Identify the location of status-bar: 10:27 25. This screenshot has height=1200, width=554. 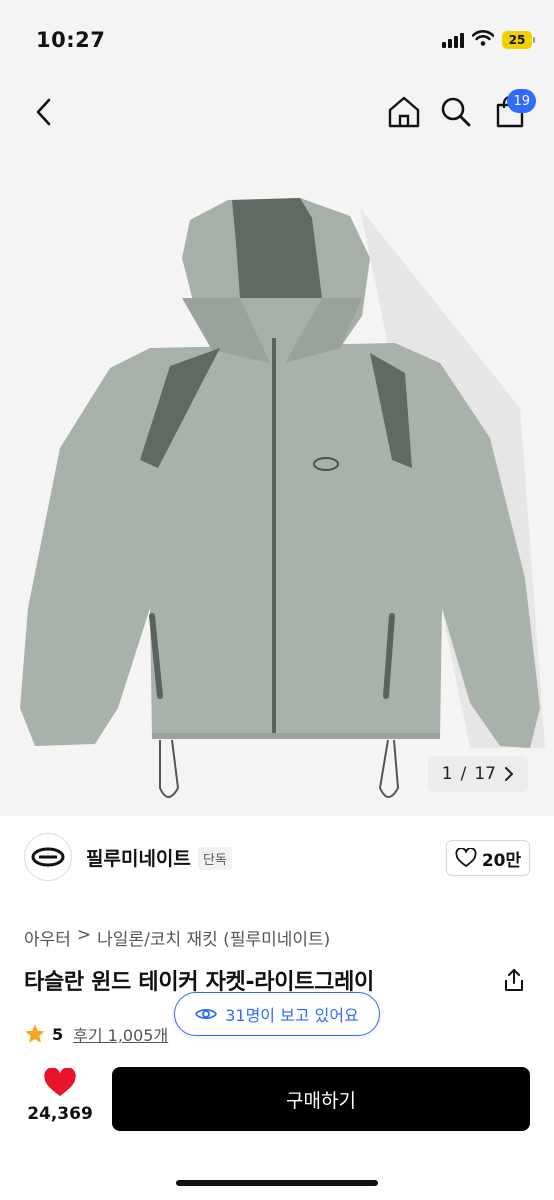
(277, 40).